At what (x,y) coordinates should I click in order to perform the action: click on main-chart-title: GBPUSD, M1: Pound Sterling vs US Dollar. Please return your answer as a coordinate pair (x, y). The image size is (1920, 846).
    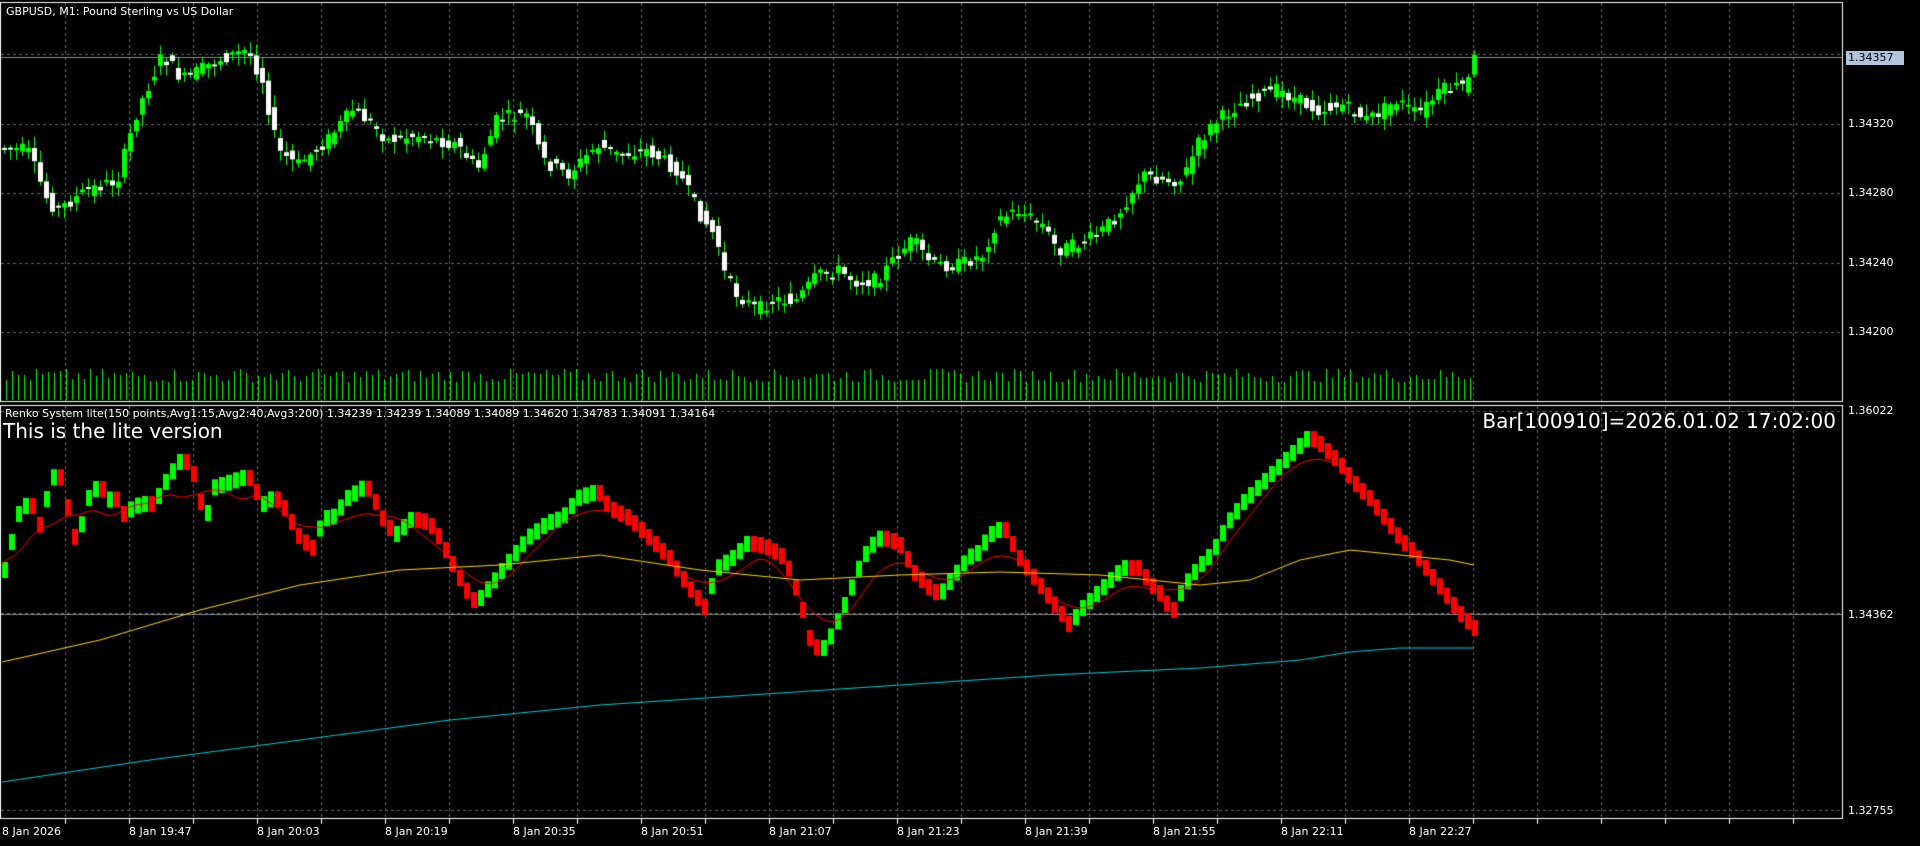
    Looking at the image, I should click on (120, 11).